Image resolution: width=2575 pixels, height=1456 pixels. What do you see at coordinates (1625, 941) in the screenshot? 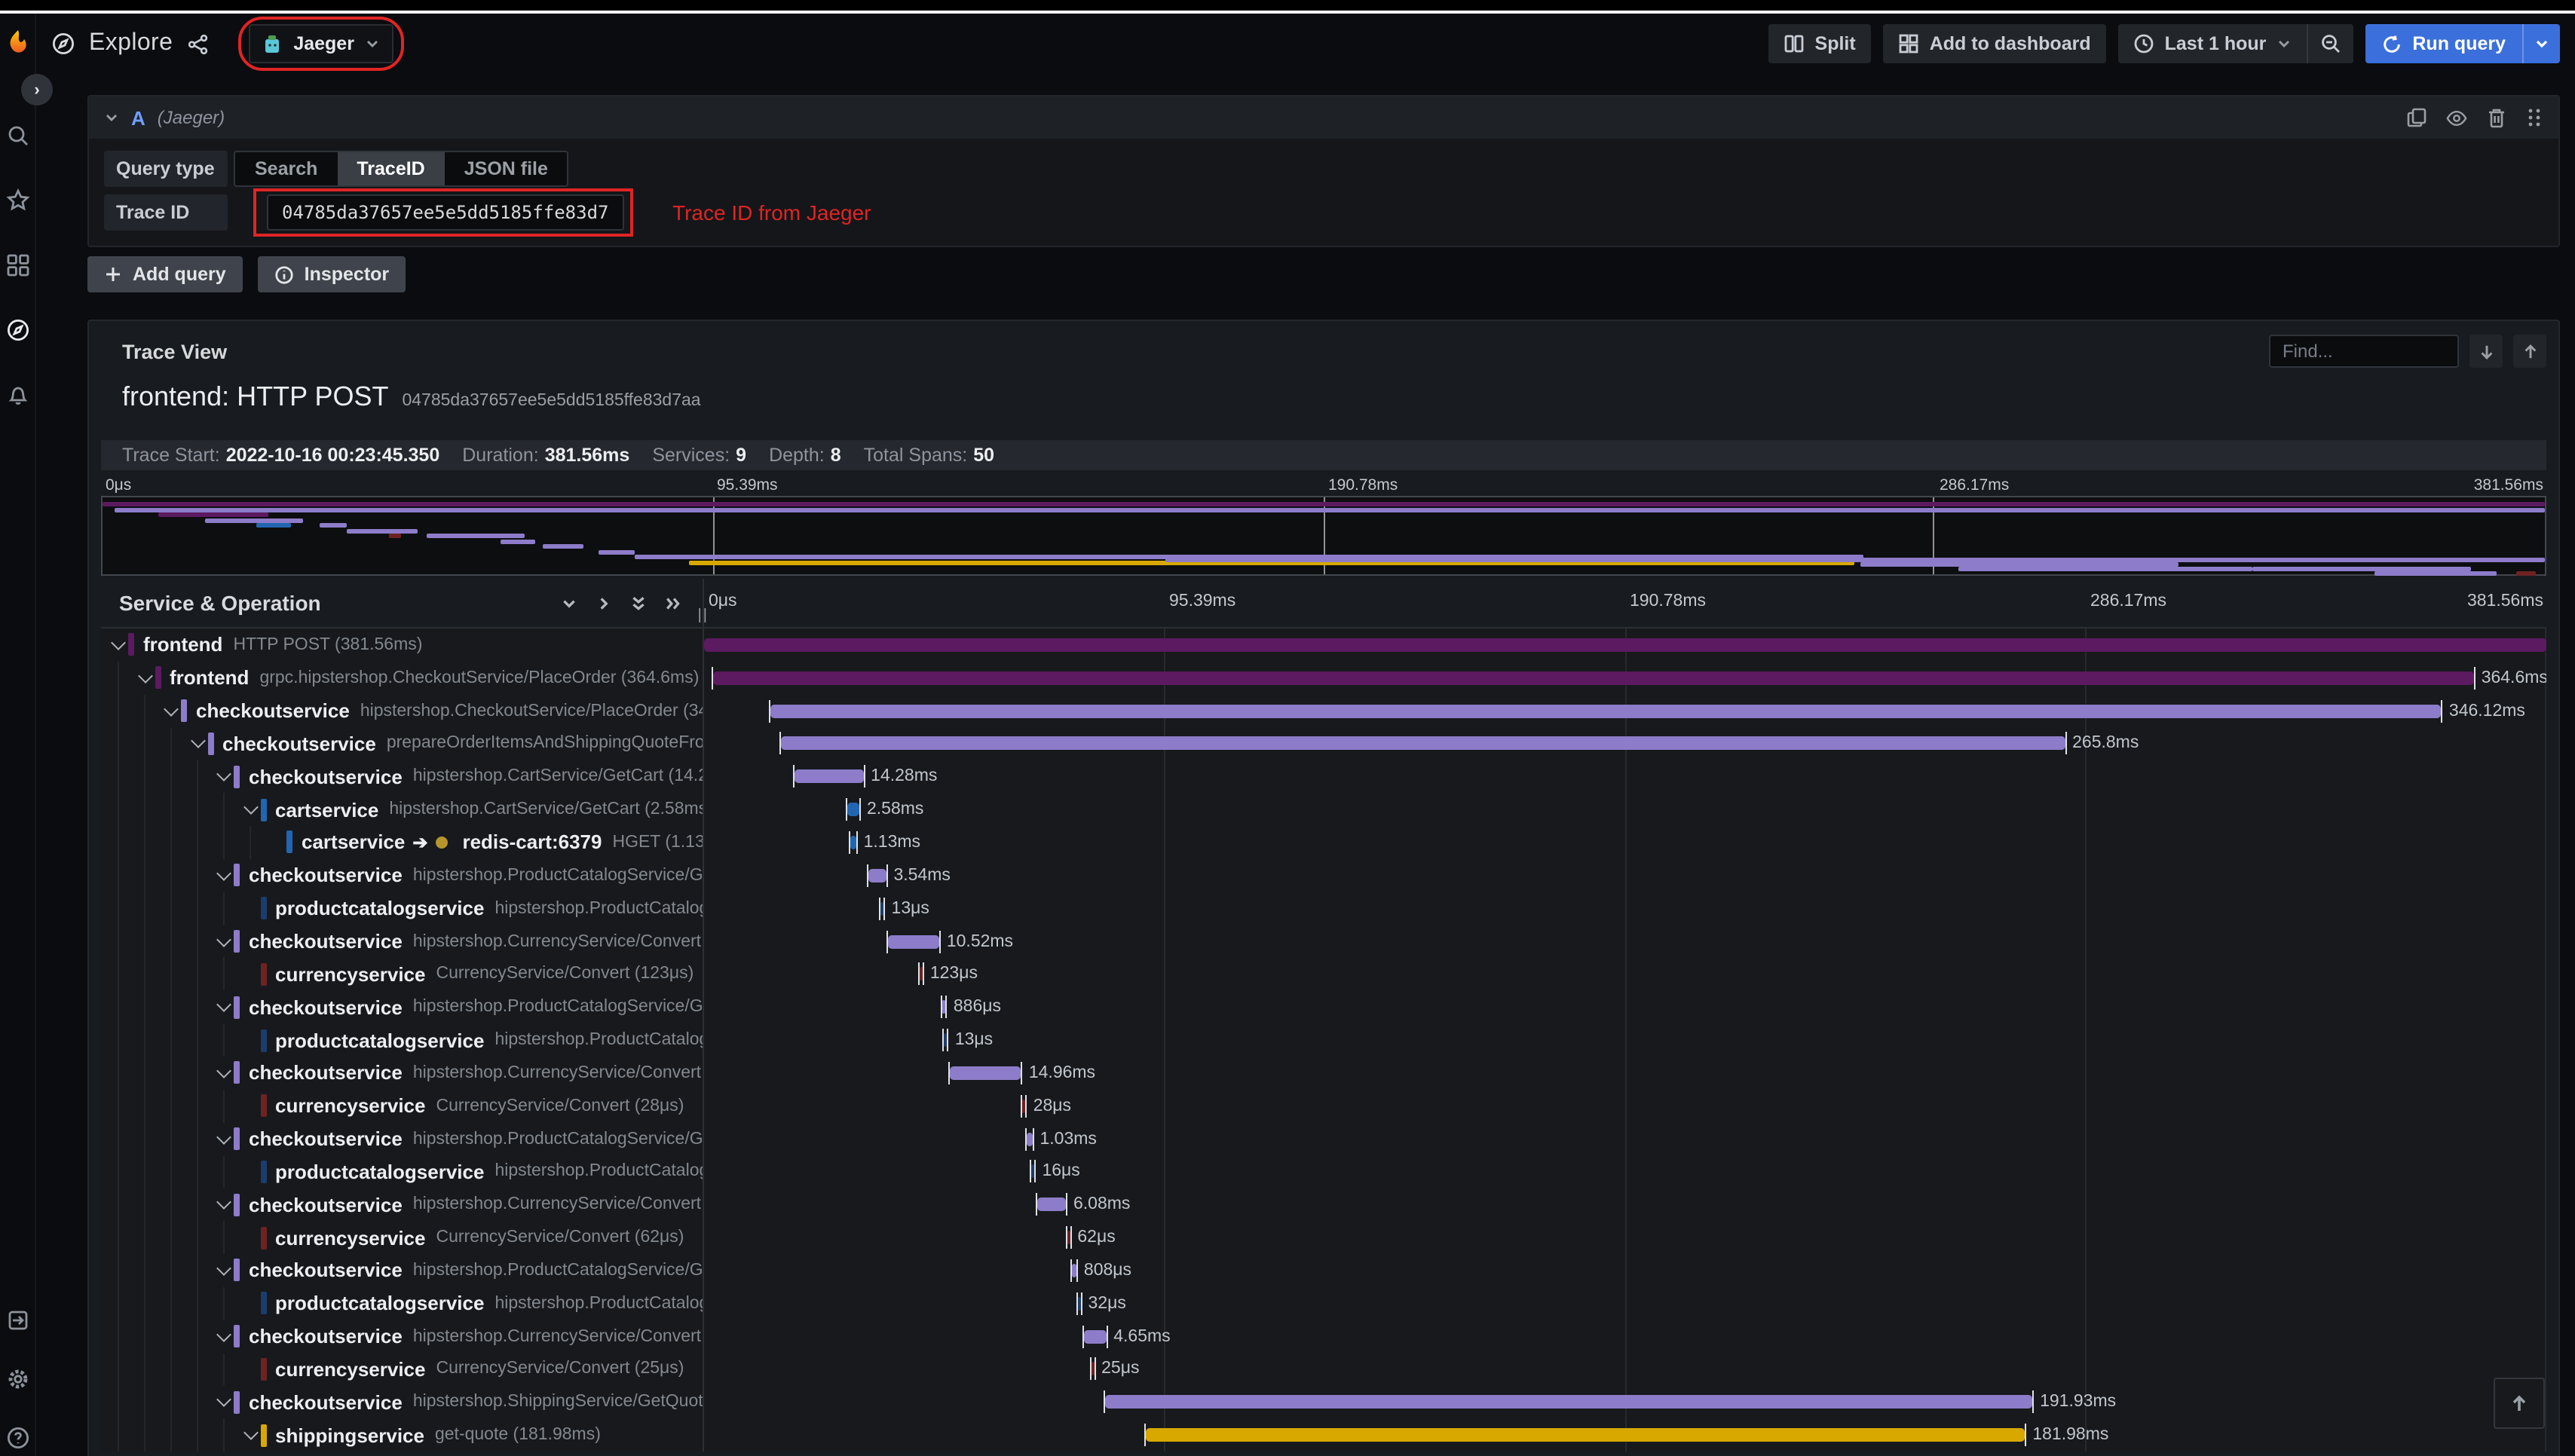
I see `span-gantt-cell: 10.52ms` at bounding box center [1625, 941].